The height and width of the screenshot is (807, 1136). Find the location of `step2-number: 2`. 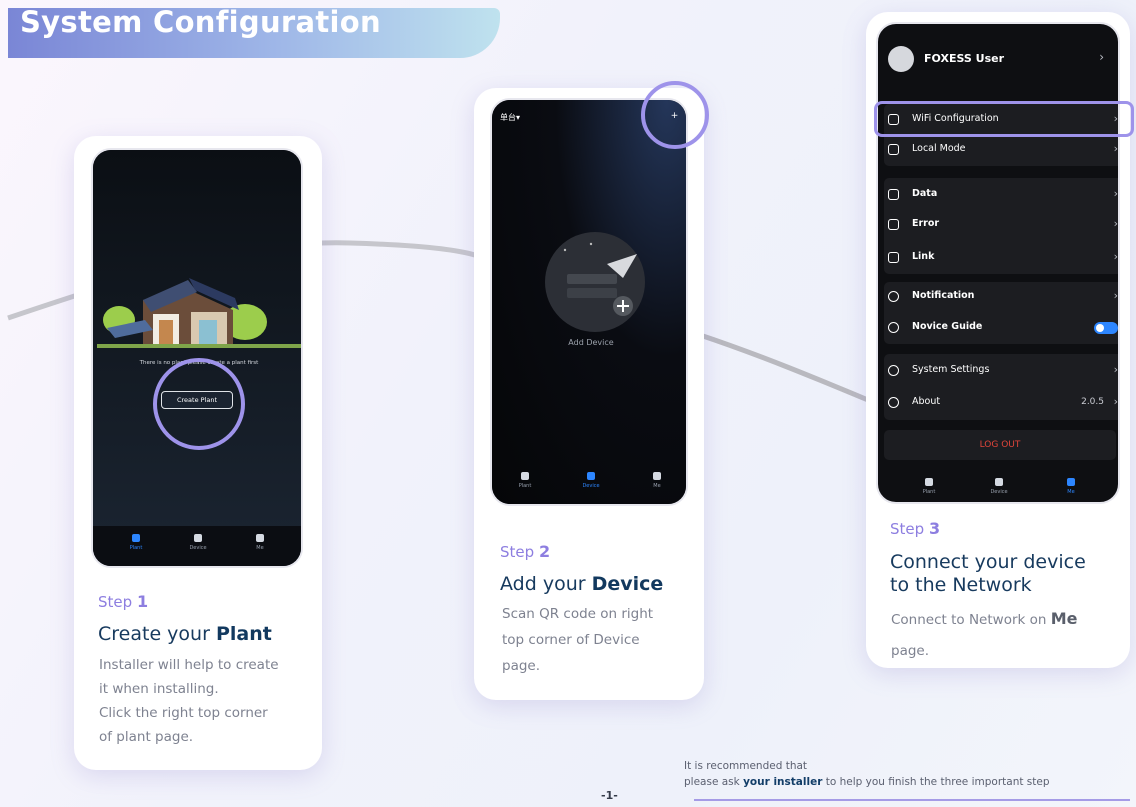

step2-number: 2 is located at coordinates (544, 551).